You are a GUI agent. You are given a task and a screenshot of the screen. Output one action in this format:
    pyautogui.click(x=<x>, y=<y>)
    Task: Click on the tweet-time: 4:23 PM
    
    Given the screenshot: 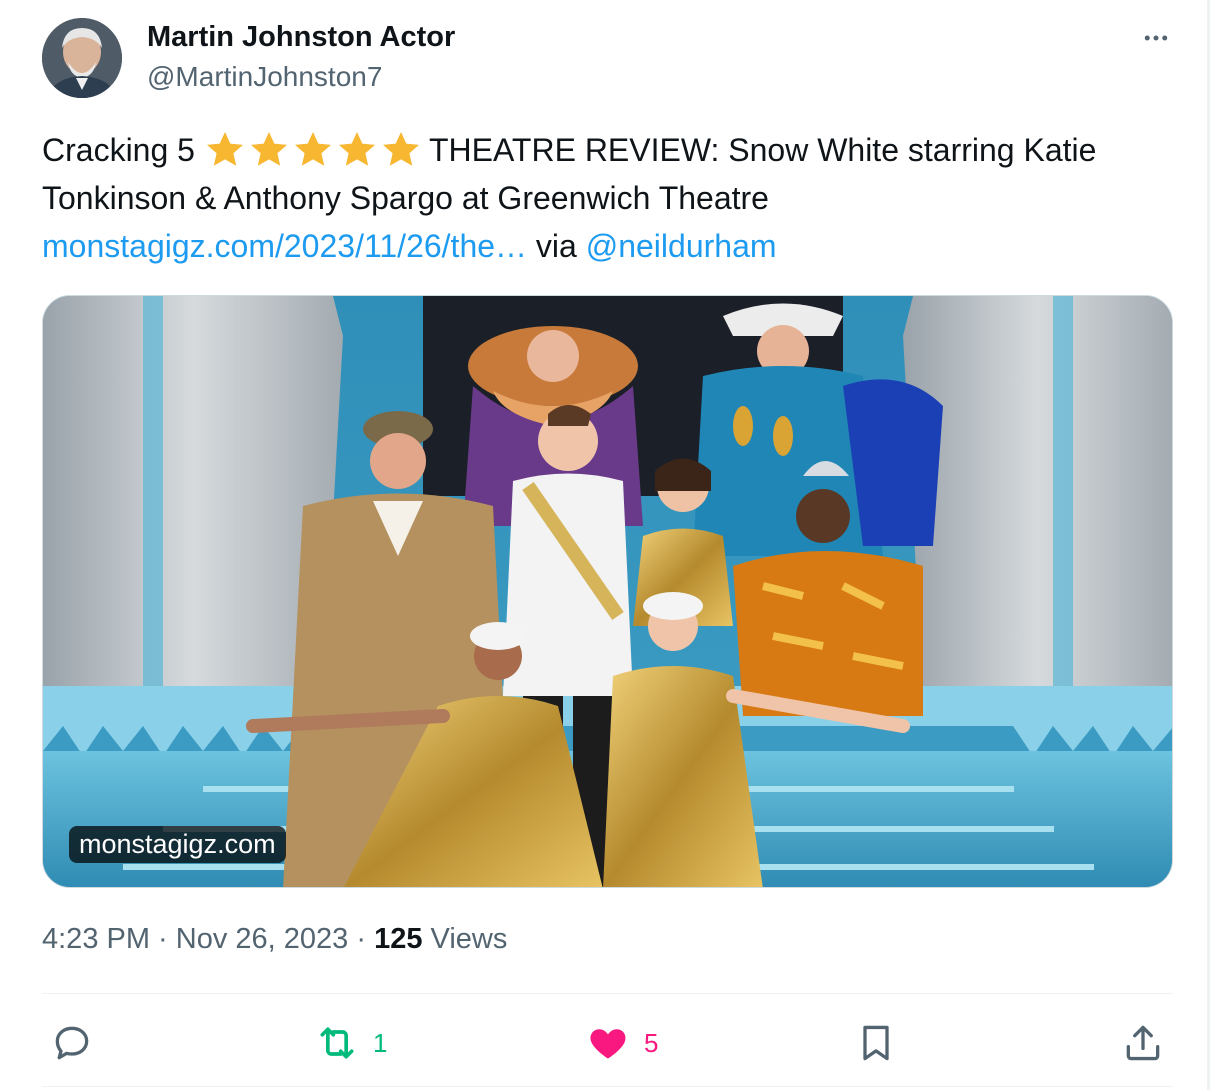 What is the action you would take?
    pyautogui.click(x=96, y=939)
    